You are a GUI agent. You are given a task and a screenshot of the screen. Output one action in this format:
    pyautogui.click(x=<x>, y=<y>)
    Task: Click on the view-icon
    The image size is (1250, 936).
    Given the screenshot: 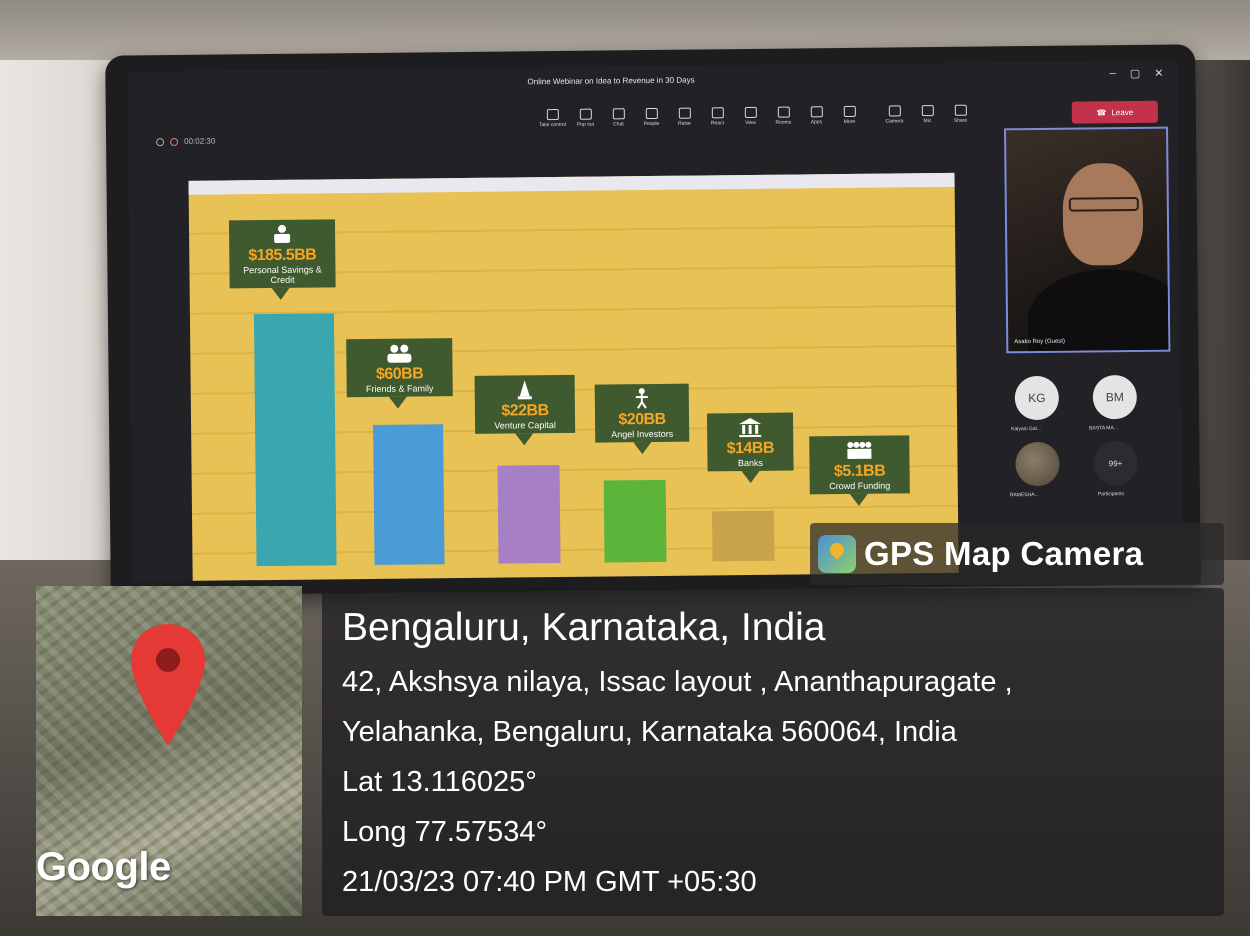 What is the action you would take?
    pyautogui.click(x=750, y=112)
    